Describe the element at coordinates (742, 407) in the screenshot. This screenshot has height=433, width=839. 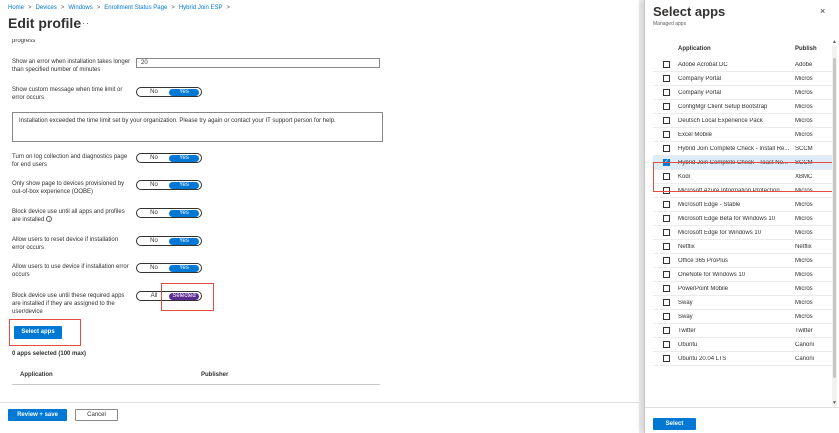
I see `panel-footer-divider` at that location.